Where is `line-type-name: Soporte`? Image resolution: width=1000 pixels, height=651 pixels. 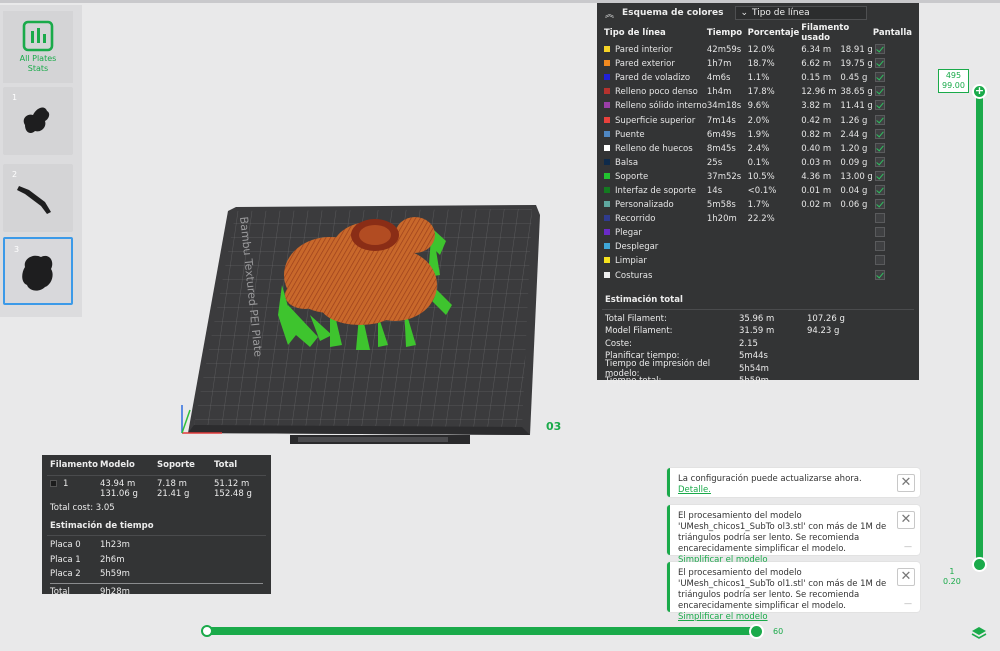
line-type-name: Soporte is located at coordinates (632, 176).